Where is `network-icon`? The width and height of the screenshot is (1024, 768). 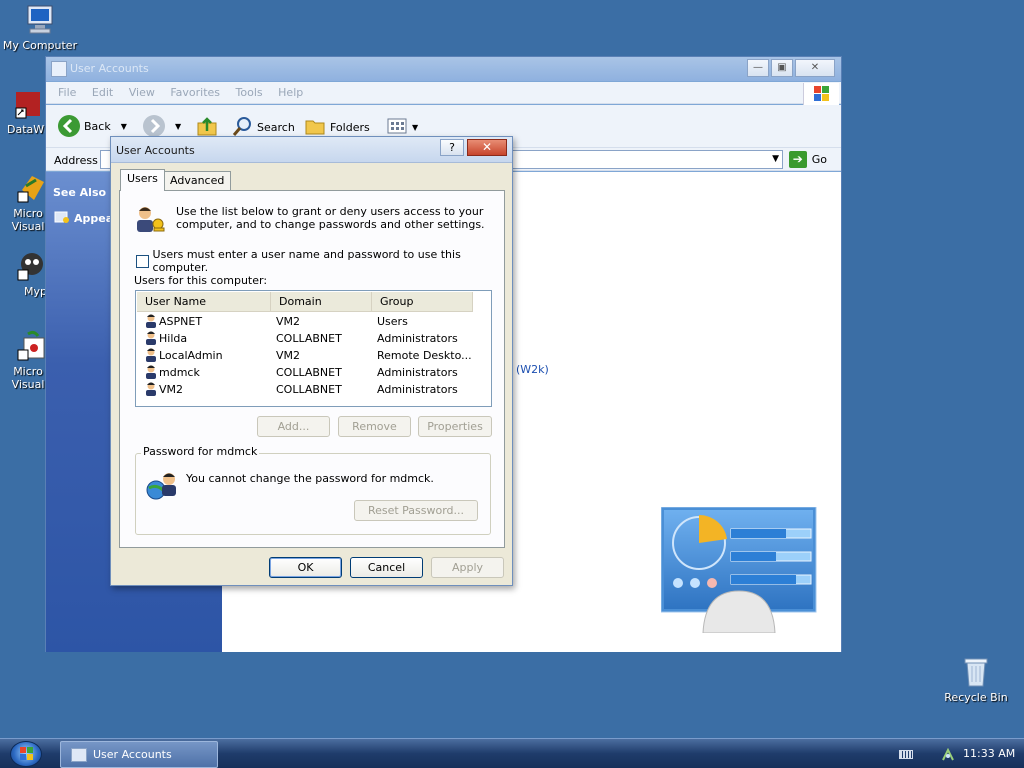 network-icon is located at coordinates (948, 754).